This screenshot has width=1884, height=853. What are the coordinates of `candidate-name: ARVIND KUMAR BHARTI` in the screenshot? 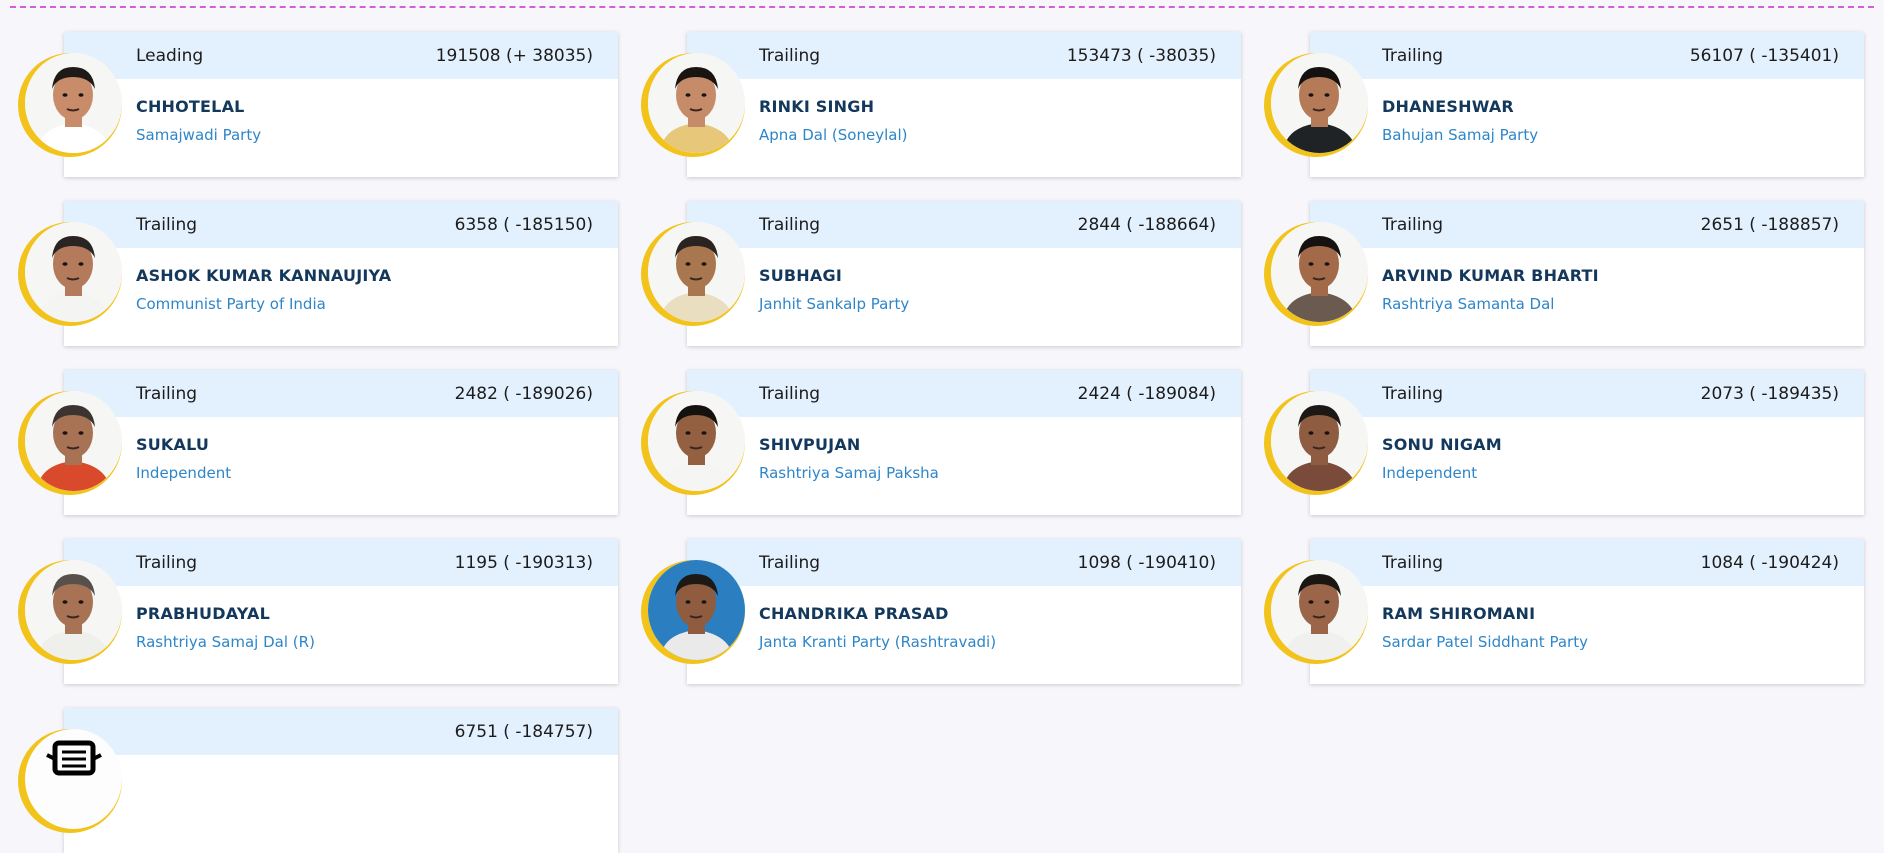 It's located at (1490, 275).